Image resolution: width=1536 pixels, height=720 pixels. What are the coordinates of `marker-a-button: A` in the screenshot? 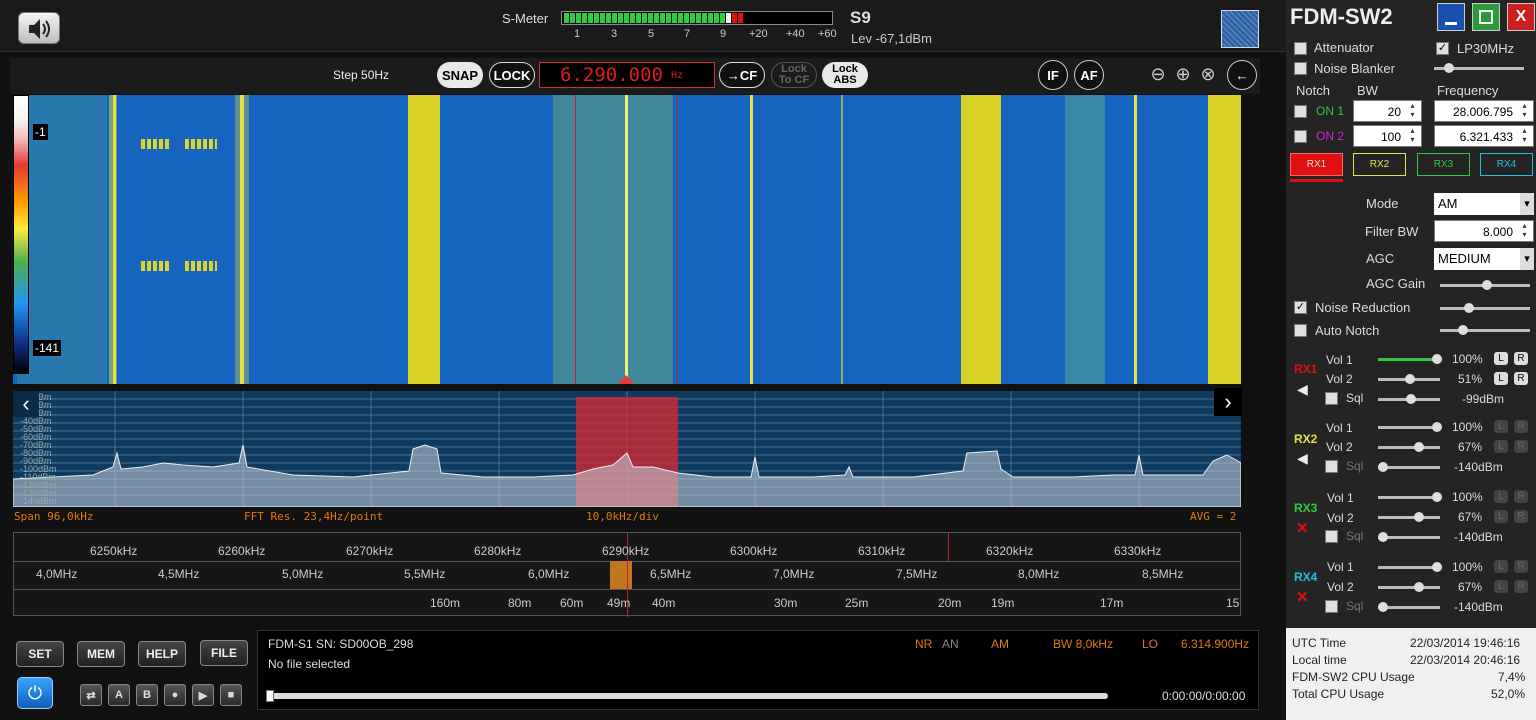 It's located at (119, 695).